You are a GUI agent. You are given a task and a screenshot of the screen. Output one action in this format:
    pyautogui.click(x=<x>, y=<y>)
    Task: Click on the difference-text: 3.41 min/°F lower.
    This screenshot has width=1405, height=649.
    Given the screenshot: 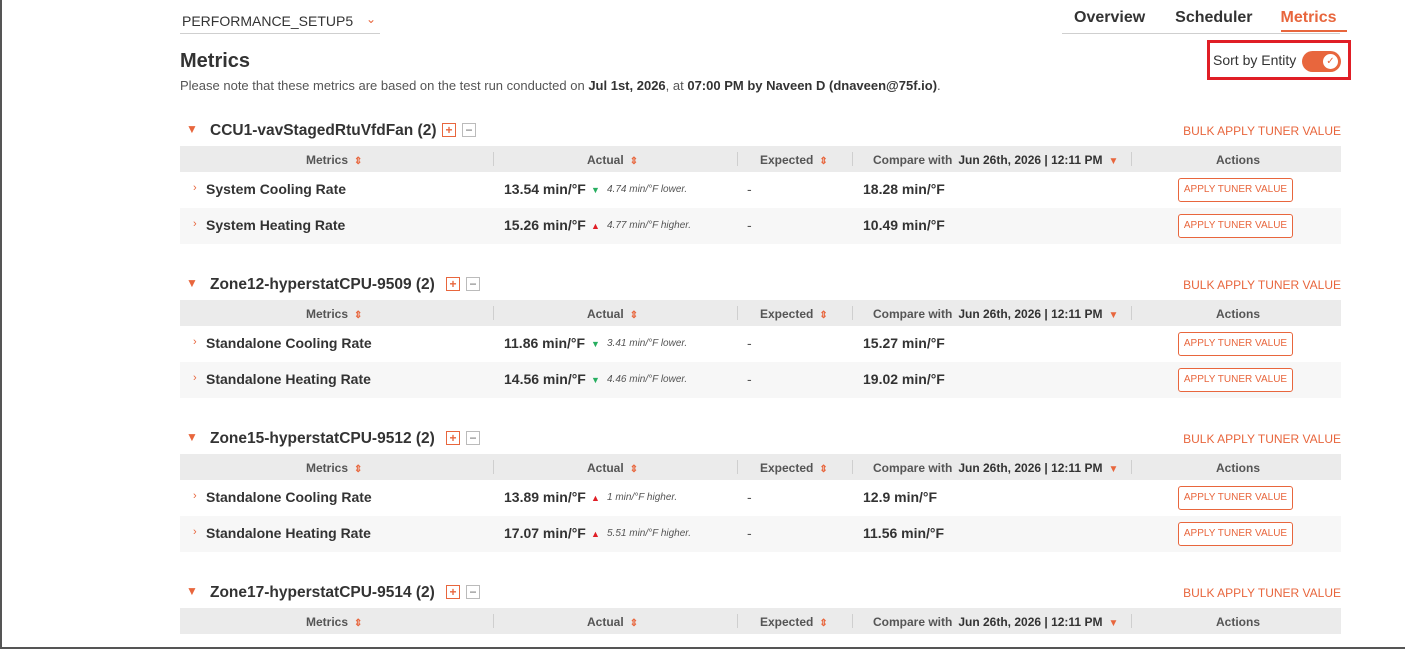 What is the action you would take?
    pyautogui.click(x=647, y=343)
    